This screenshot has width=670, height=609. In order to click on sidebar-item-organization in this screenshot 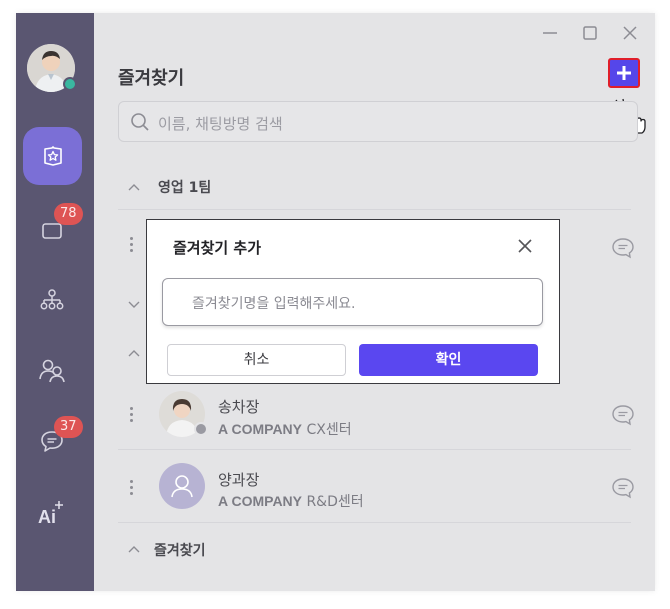, I will do `click(52, 300)`.